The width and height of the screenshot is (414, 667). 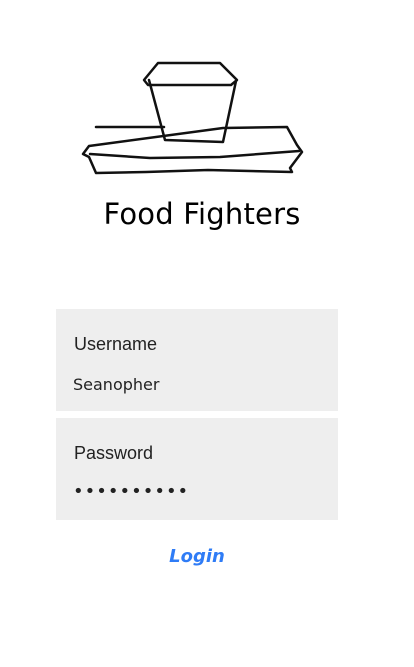 I want to click on password-field: Password, so click(x=197, y=469).